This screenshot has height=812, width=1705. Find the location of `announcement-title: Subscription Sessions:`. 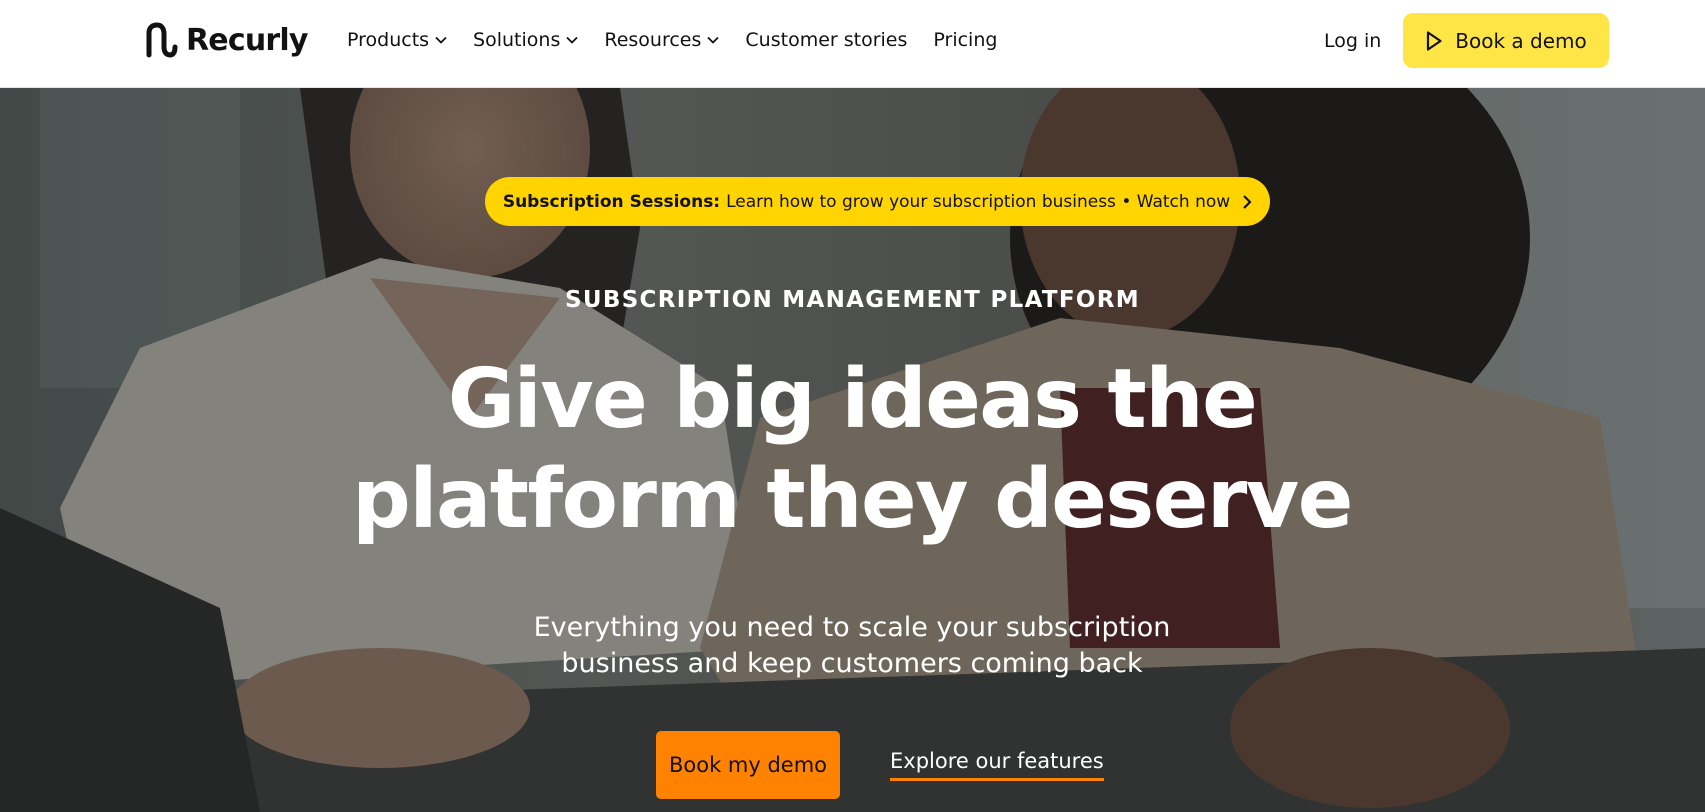

announcement-title: Subscription Sessions: is located at coordinates (611, 201).